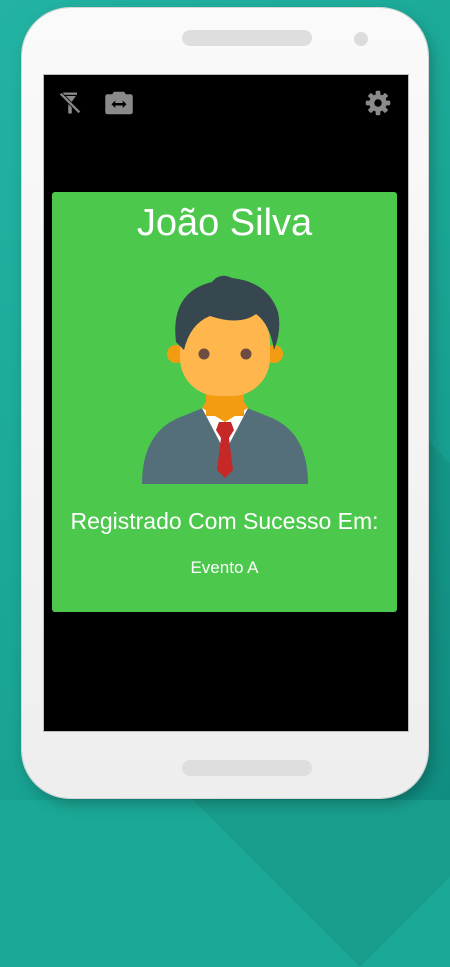 This screenshot has height=967, width=450. Describe the element at coordinates (378, 103) in the screenshot. I see `gear-icon` at that location.